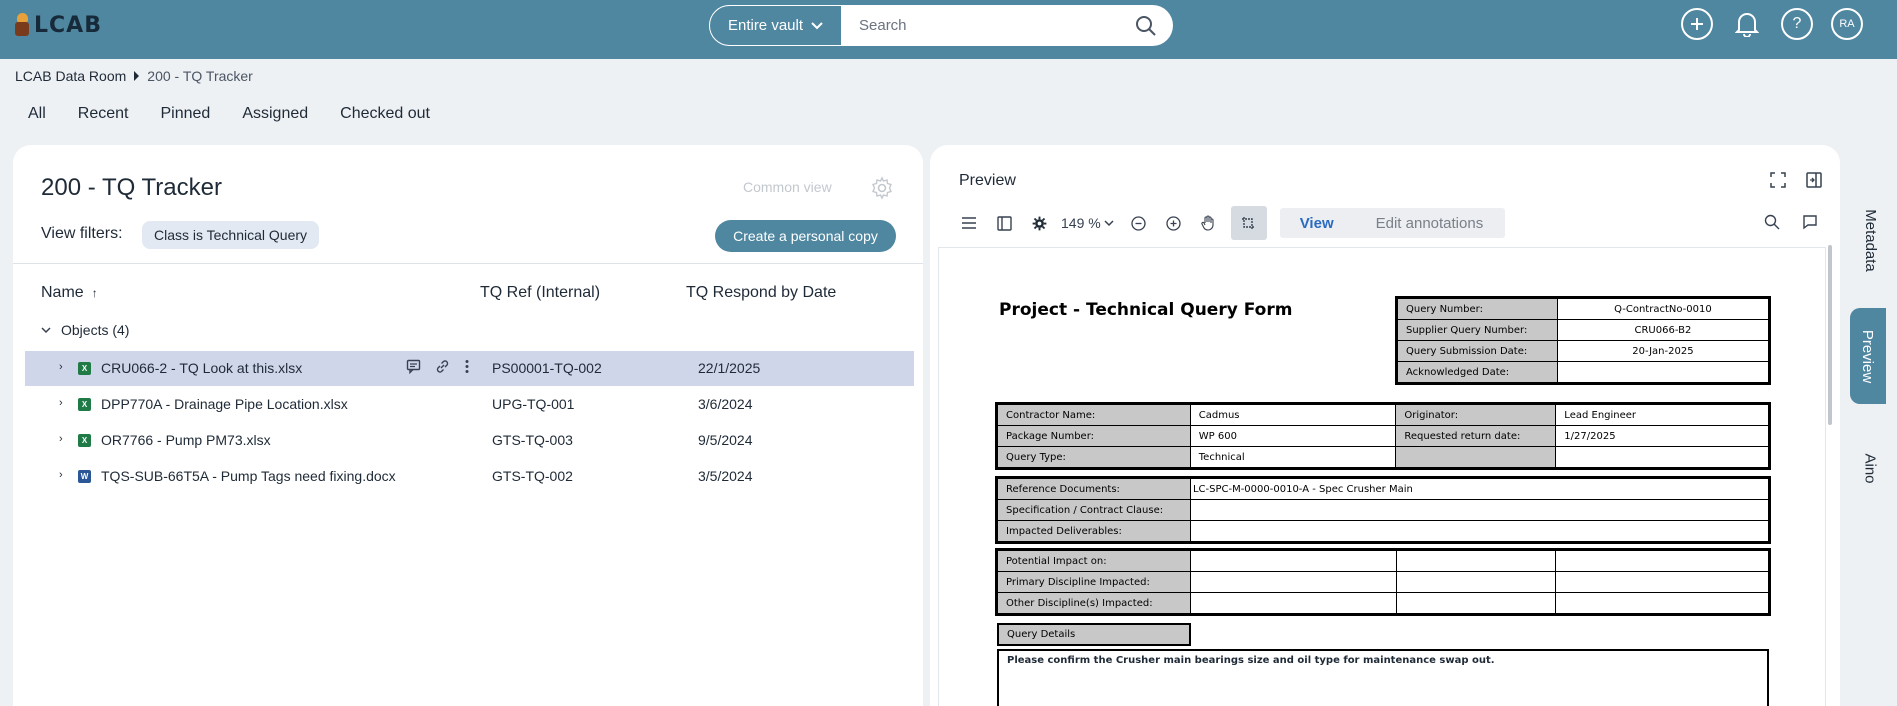 Image resolution: width=1897 pixels, height=706 pixels. I want to click on divider, so click(468, 263).